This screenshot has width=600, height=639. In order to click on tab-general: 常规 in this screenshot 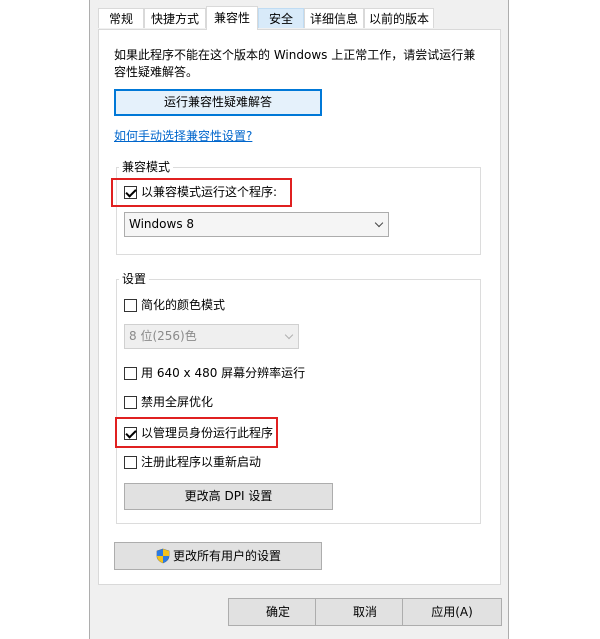, I will do `click(121, 18)`.